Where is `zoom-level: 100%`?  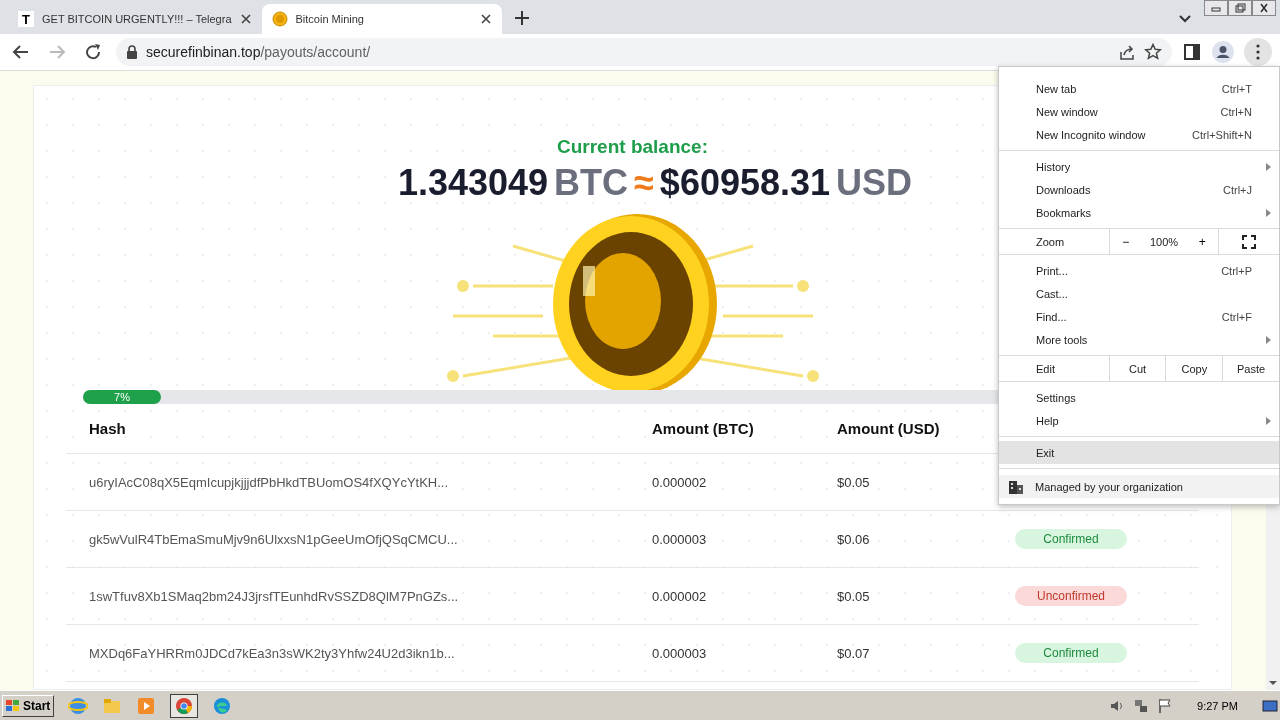 zoom-level: 100% is located at coordinates (1164, 241).